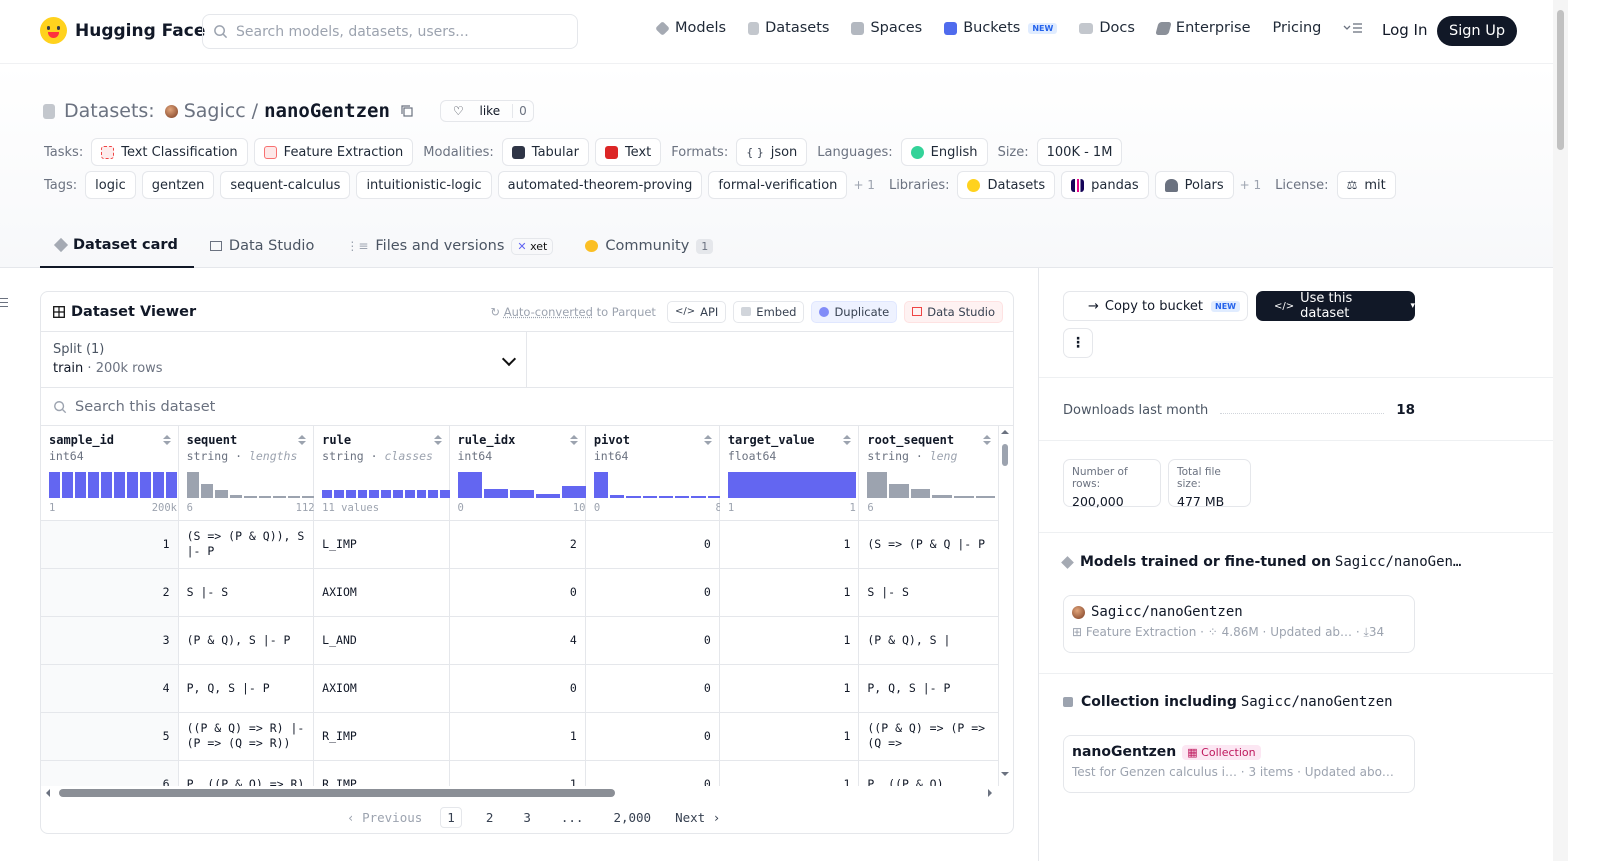 Image resolution: width=1600 pixels, height=861 pixels. Describe the element at coordinates (1005, 774) in the screenshot. I see `scroll-down-icon` at that location.